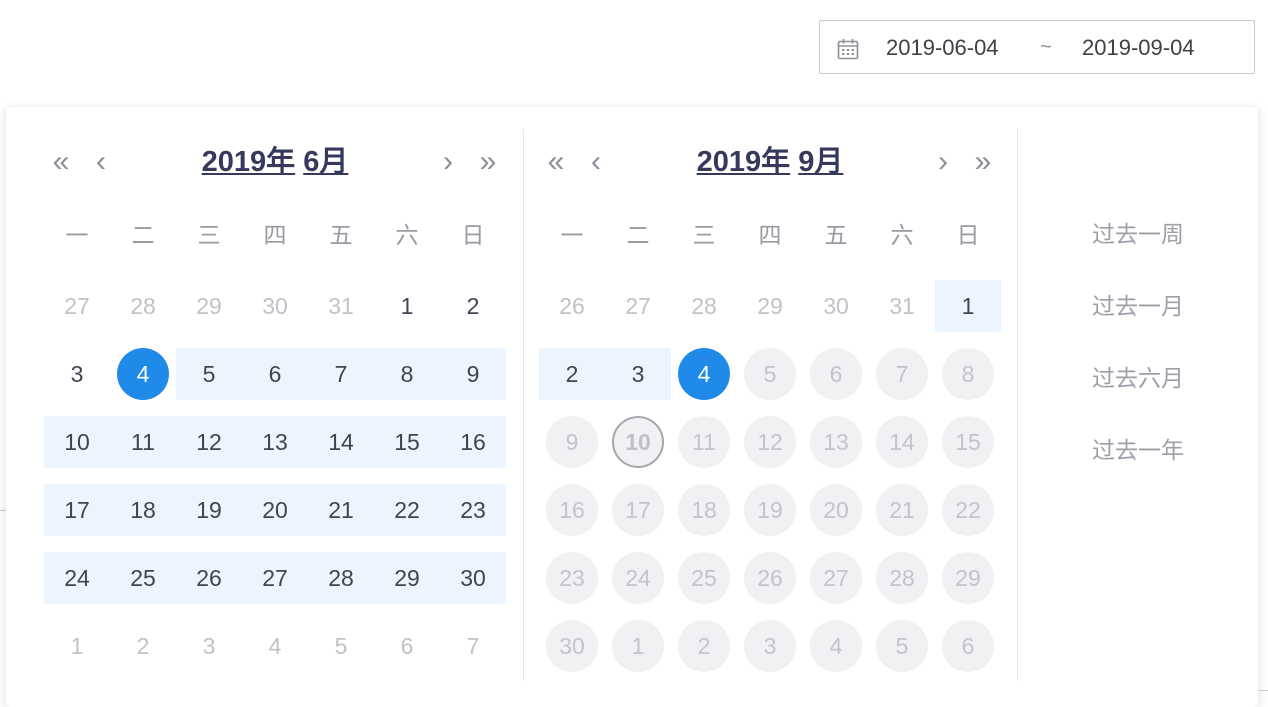 The image size is (1268, 707). Describe the element at coordinates (275, 646) in the screenshot. I see `day-cell: 4` at that location.